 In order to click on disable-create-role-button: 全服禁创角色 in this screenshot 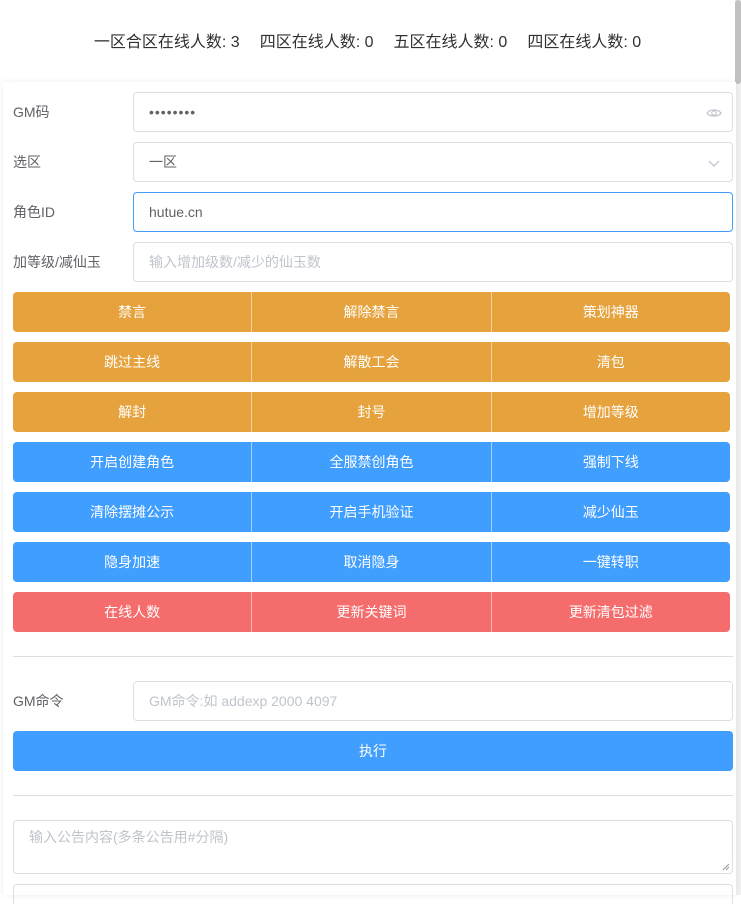, I will do `click(372, 462)`.